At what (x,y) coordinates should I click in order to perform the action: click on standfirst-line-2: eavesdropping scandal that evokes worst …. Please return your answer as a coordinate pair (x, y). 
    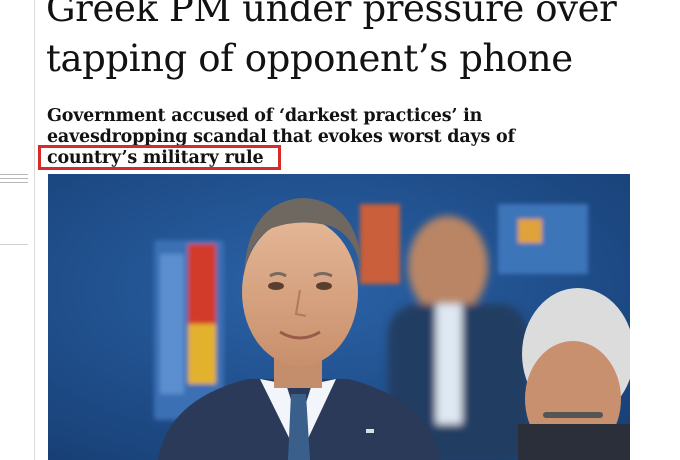
    Looking at the image, I should click on (281, 137).